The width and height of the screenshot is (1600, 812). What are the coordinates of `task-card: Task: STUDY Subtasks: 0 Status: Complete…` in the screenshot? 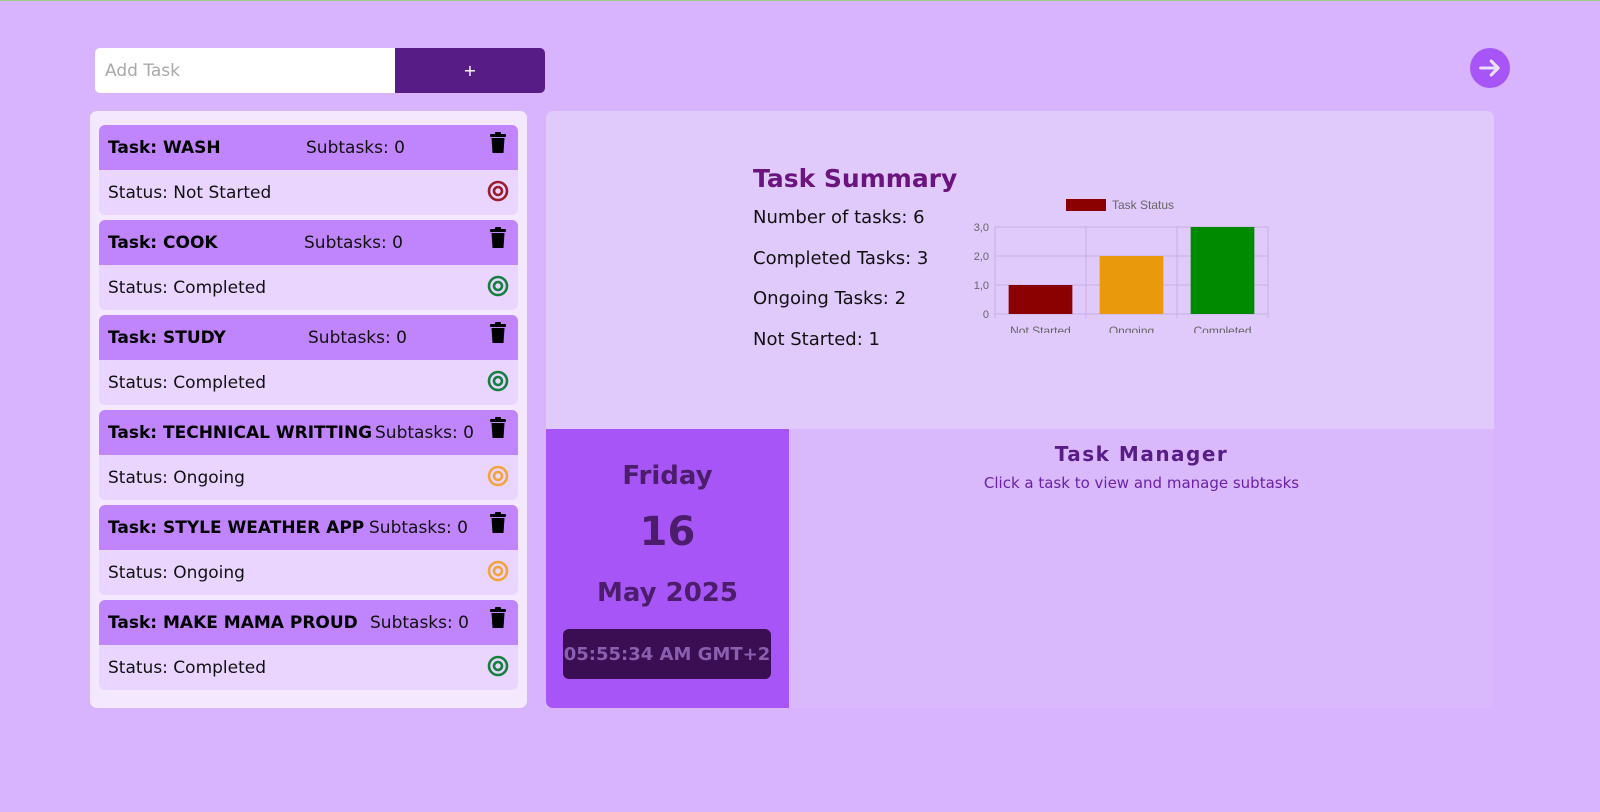 It's located at (308, 360).